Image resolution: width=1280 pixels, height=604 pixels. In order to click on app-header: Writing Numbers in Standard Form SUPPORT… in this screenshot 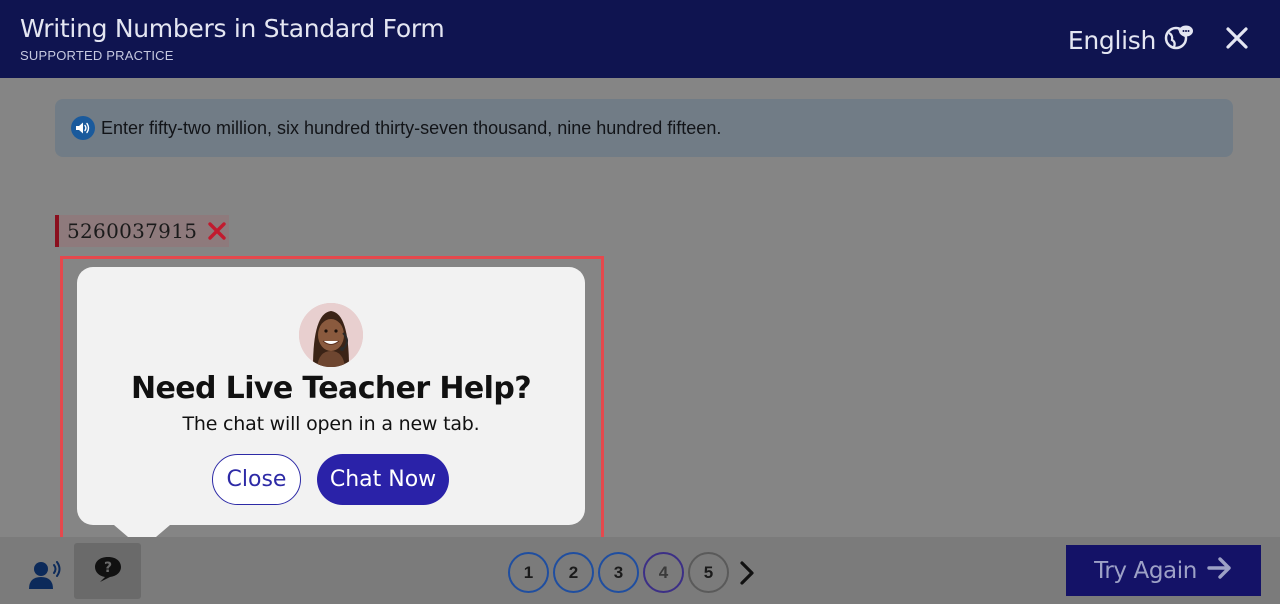, I will do `click(640, 39)`.